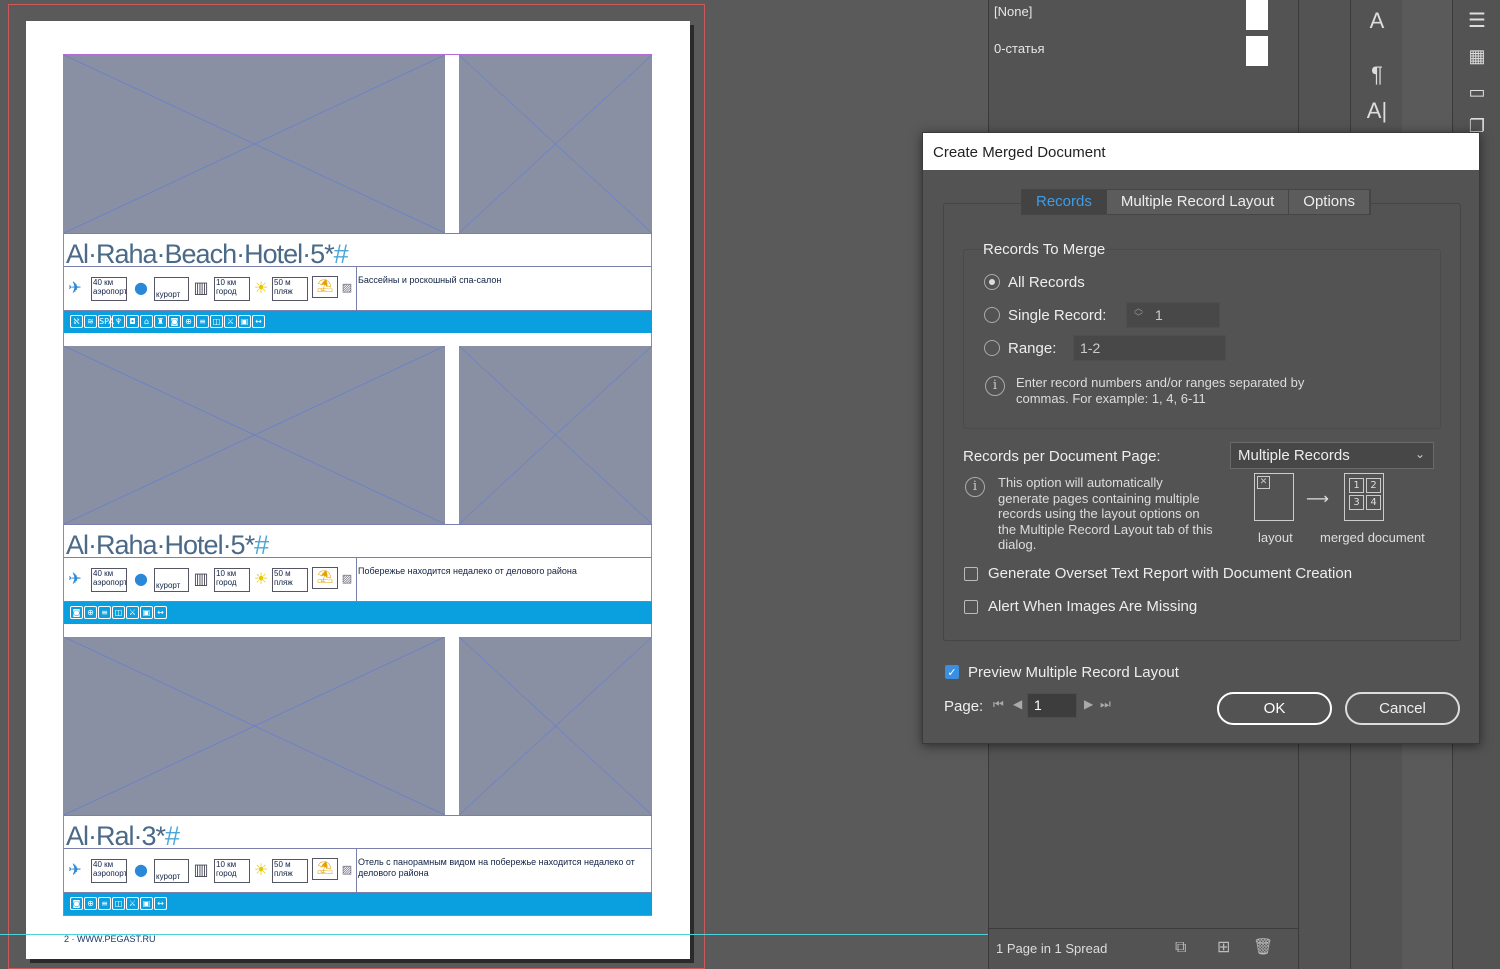 This screenshot has width=1500, height=969. I want to click on chevron-down-icon: ⌄, so click(1419, 454).